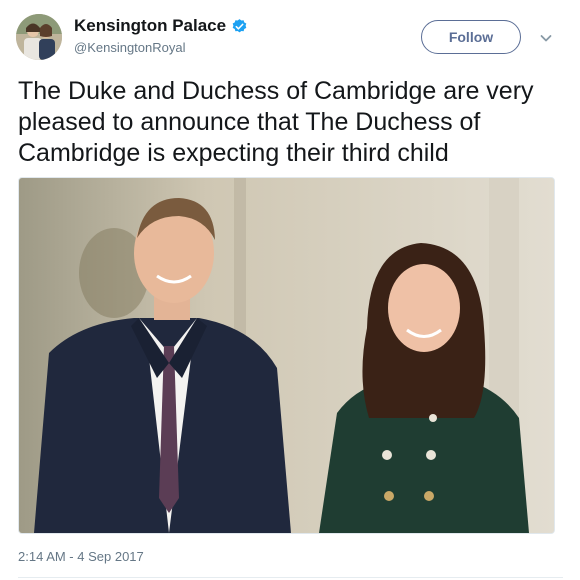 The height and width of the screenshot is (580, 580). I want to click on follow-button: Follow, so click(471, 37).